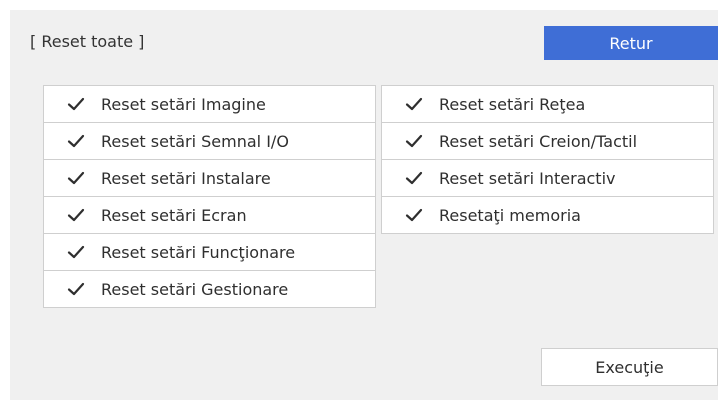  Describe the element at coordinates (186, 178) in the screenshot. I see `reset-item-label: Reset setări Instalare` at that location.